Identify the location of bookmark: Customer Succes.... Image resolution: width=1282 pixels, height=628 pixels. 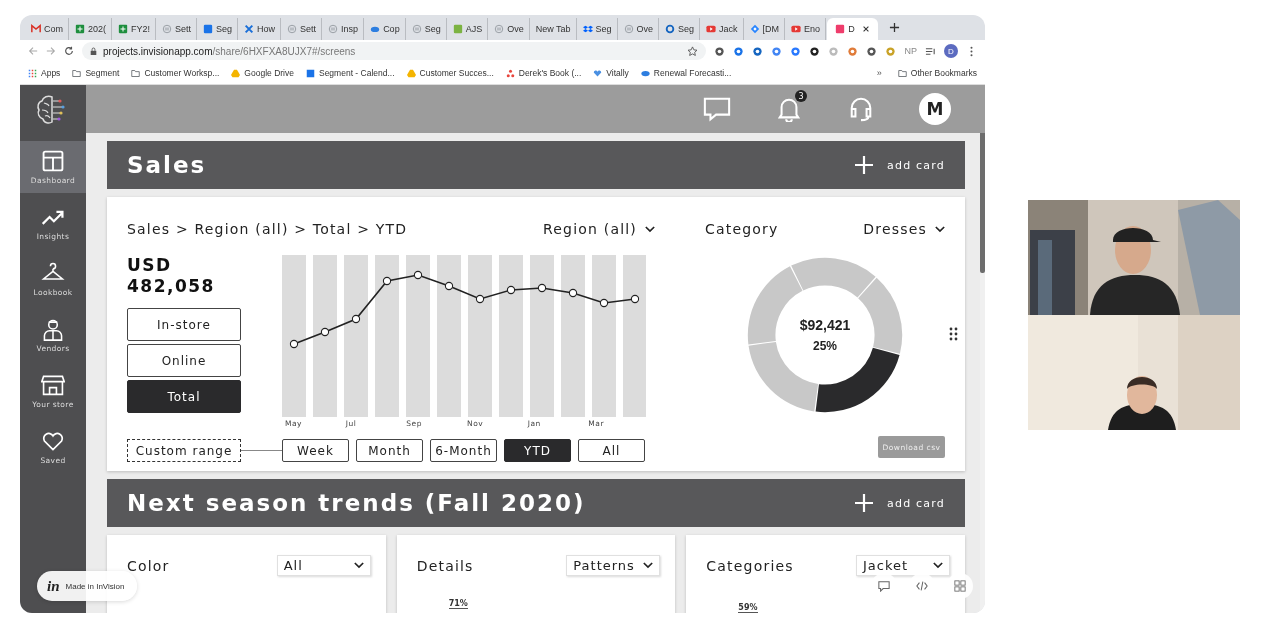
(450, 73).